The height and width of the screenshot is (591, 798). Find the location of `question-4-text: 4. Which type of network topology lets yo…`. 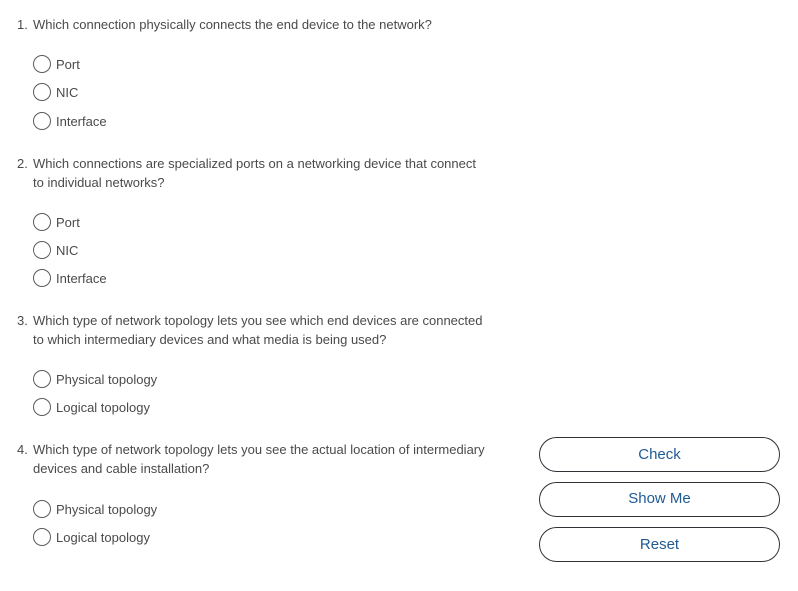

question-4-text: 4. Which type of network topology lets yo… is located at coordinates (272, 459).